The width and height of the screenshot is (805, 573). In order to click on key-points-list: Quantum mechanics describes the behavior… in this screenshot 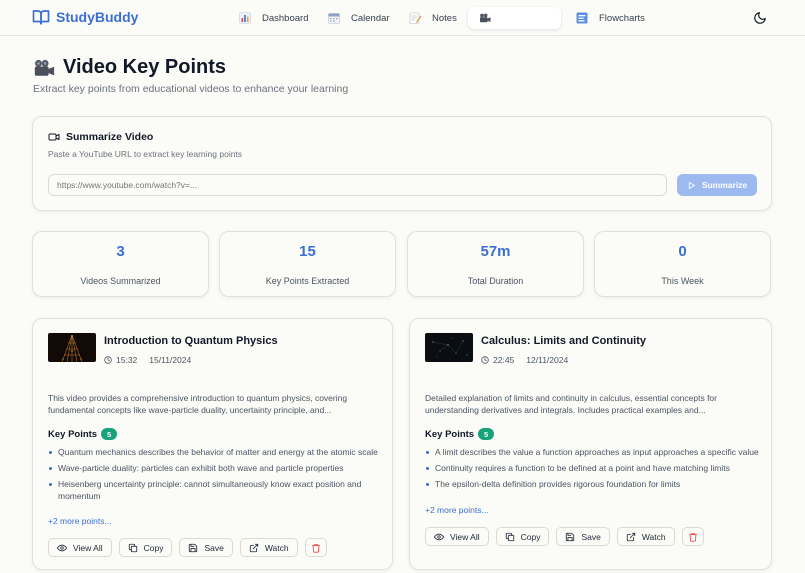, I will do `click(218, 476)`.